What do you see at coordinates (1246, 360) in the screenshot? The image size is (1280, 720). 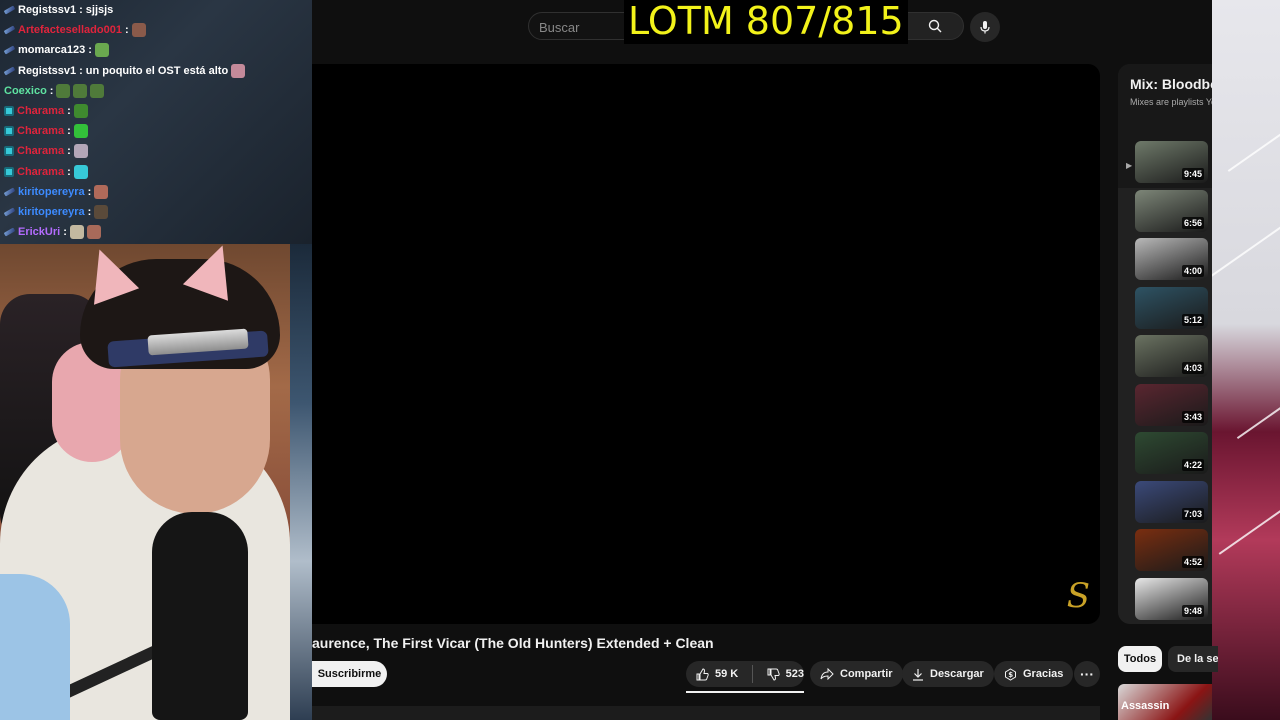 I see `stream-side-art` at bounding box center [1246, 360].